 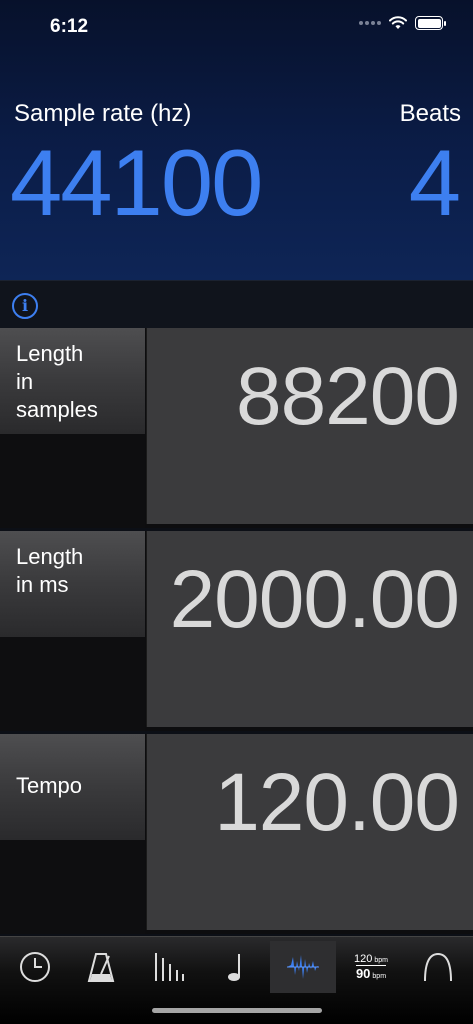 What do you see at coordinates (337, 802) in the screenshot?
I see `tempo-value: 120.00` at bounding box center [337, 802].